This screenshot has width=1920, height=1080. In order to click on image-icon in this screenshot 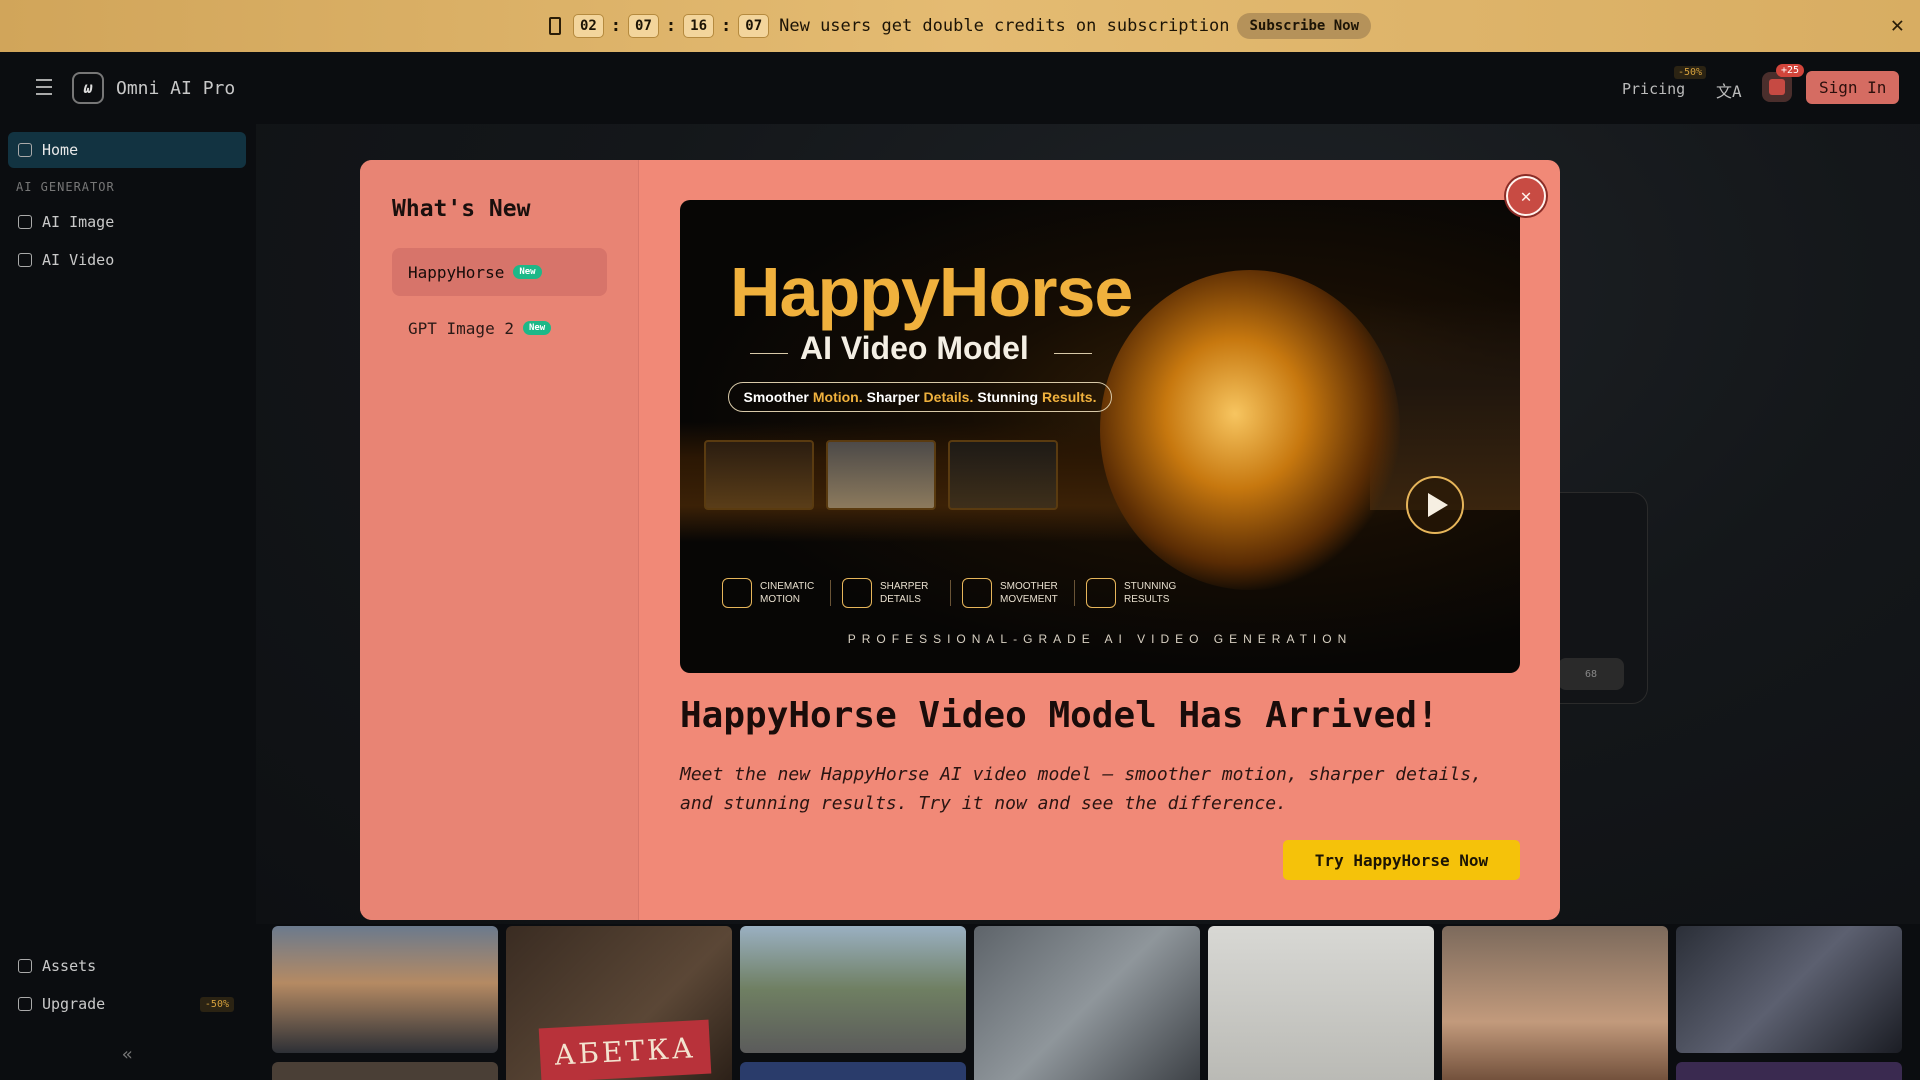, I will do `click(25, 222)`.